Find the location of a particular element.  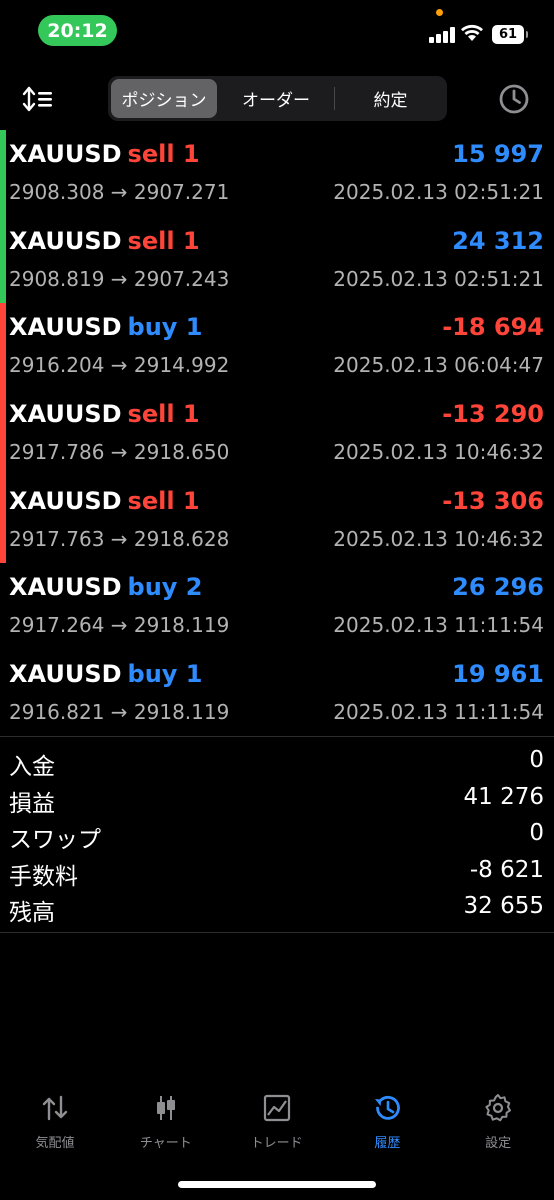

summary-row: スワップ 0 is located at coordinates (277, 834).